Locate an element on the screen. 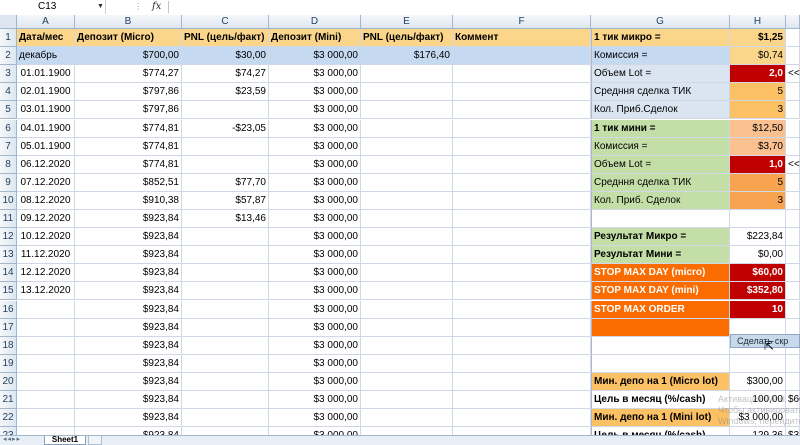 The image size is (800, 445). cell-d20: $3 000,00 is located at coordinates (315, 381).